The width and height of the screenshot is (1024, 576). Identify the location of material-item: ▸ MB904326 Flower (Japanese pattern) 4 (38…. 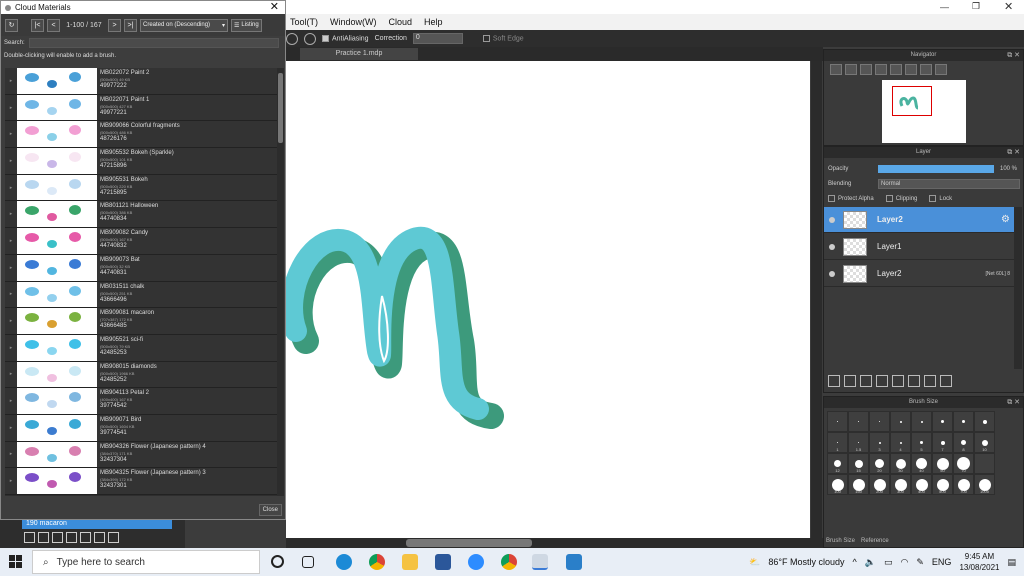
(141, 455).